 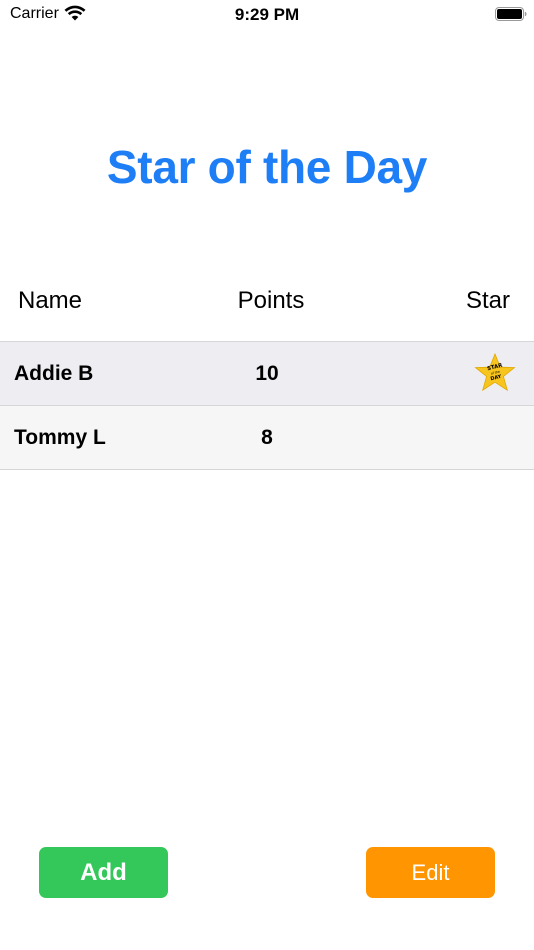 I want to click on student-points: 10, so click(x=267, y=373).